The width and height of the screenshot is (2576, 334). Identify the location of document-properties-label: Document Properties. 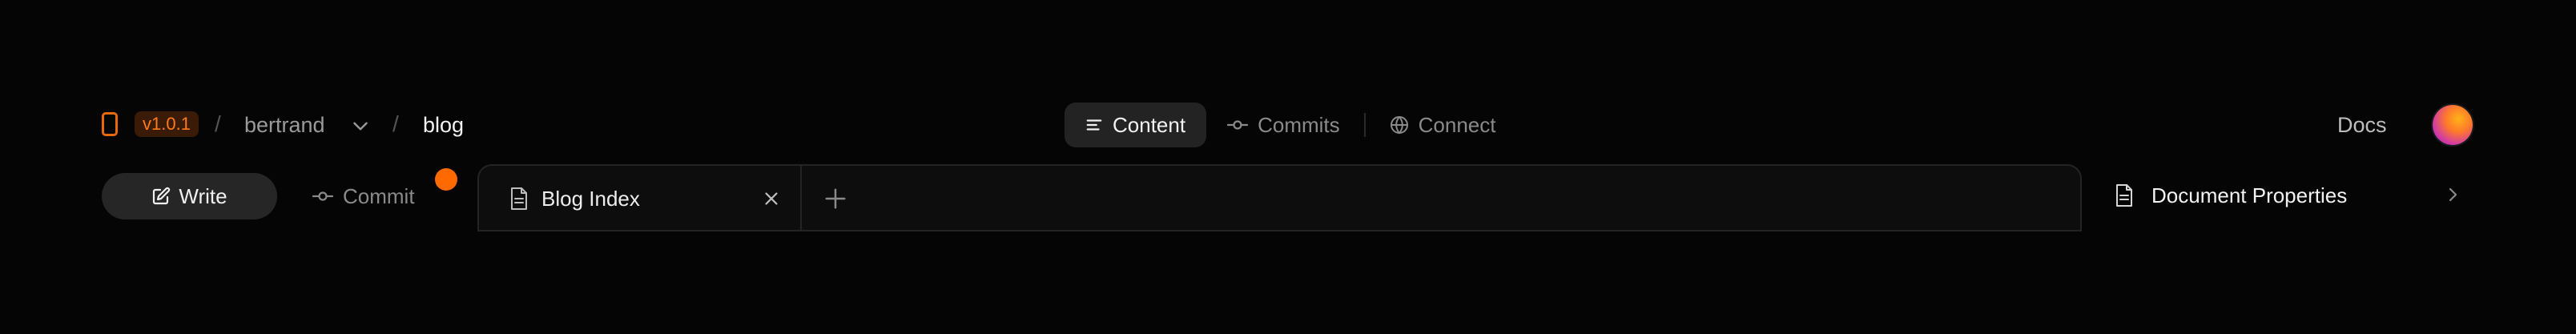
(2249, 195).